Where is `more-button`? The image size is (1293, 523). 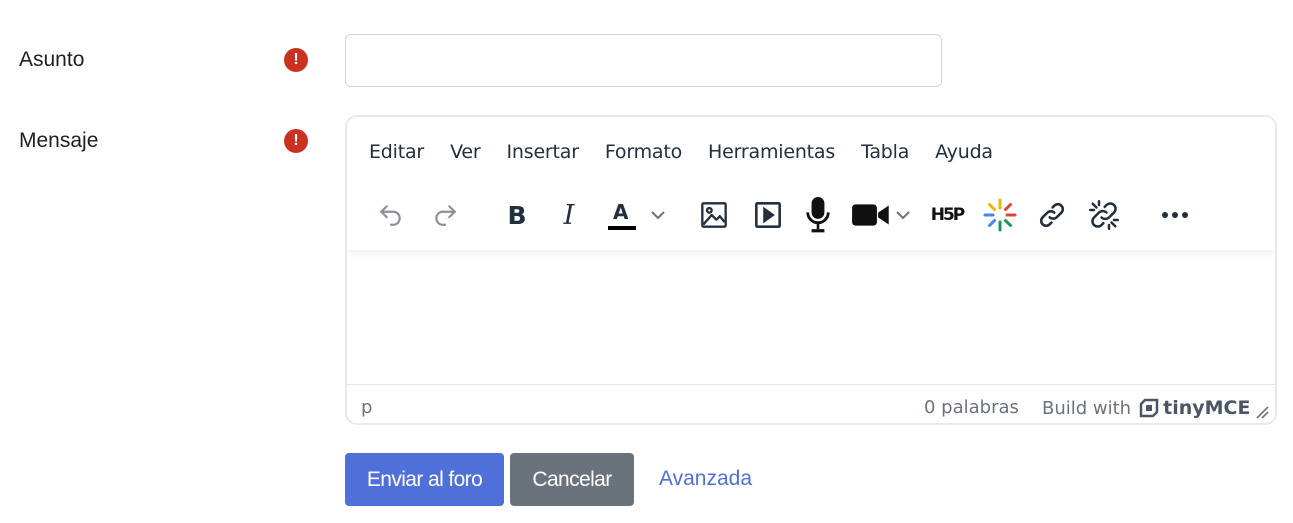
more-button is located at coordinates (1175, 215).